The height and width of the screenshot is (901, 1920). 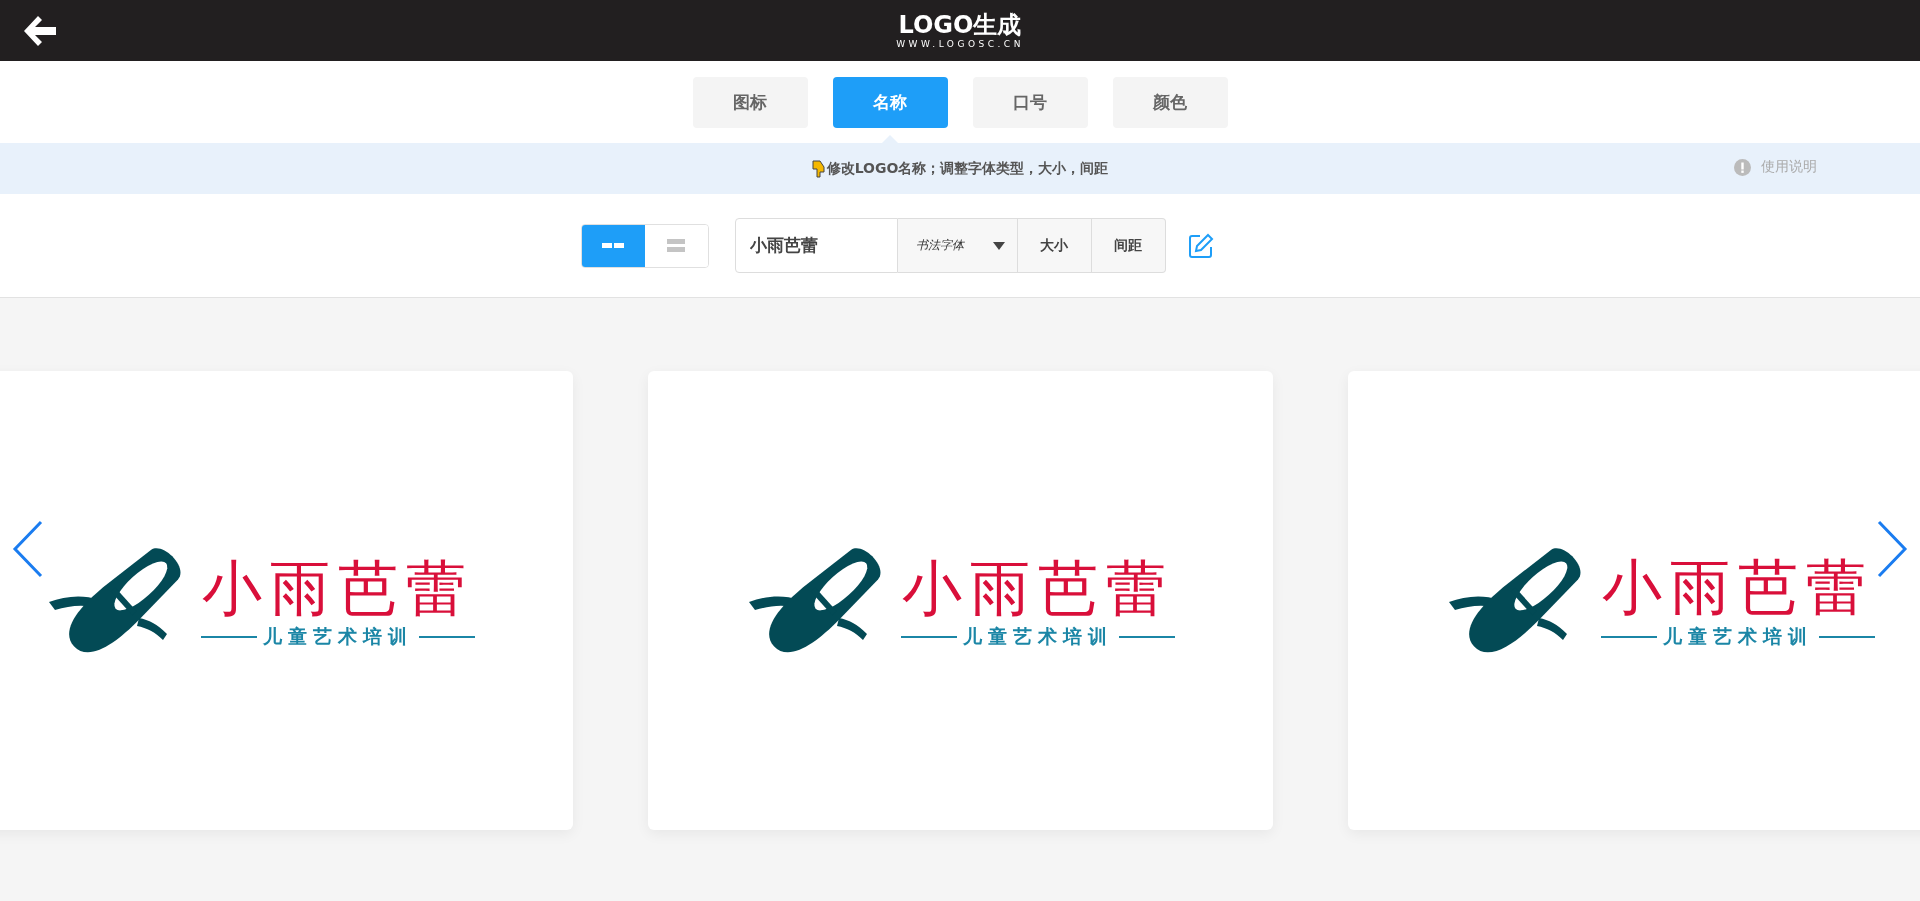 What do you see at coordinates (41, 31) in the screenshot?
I see `back-arrow-icon` at bounding box center [41, 31].